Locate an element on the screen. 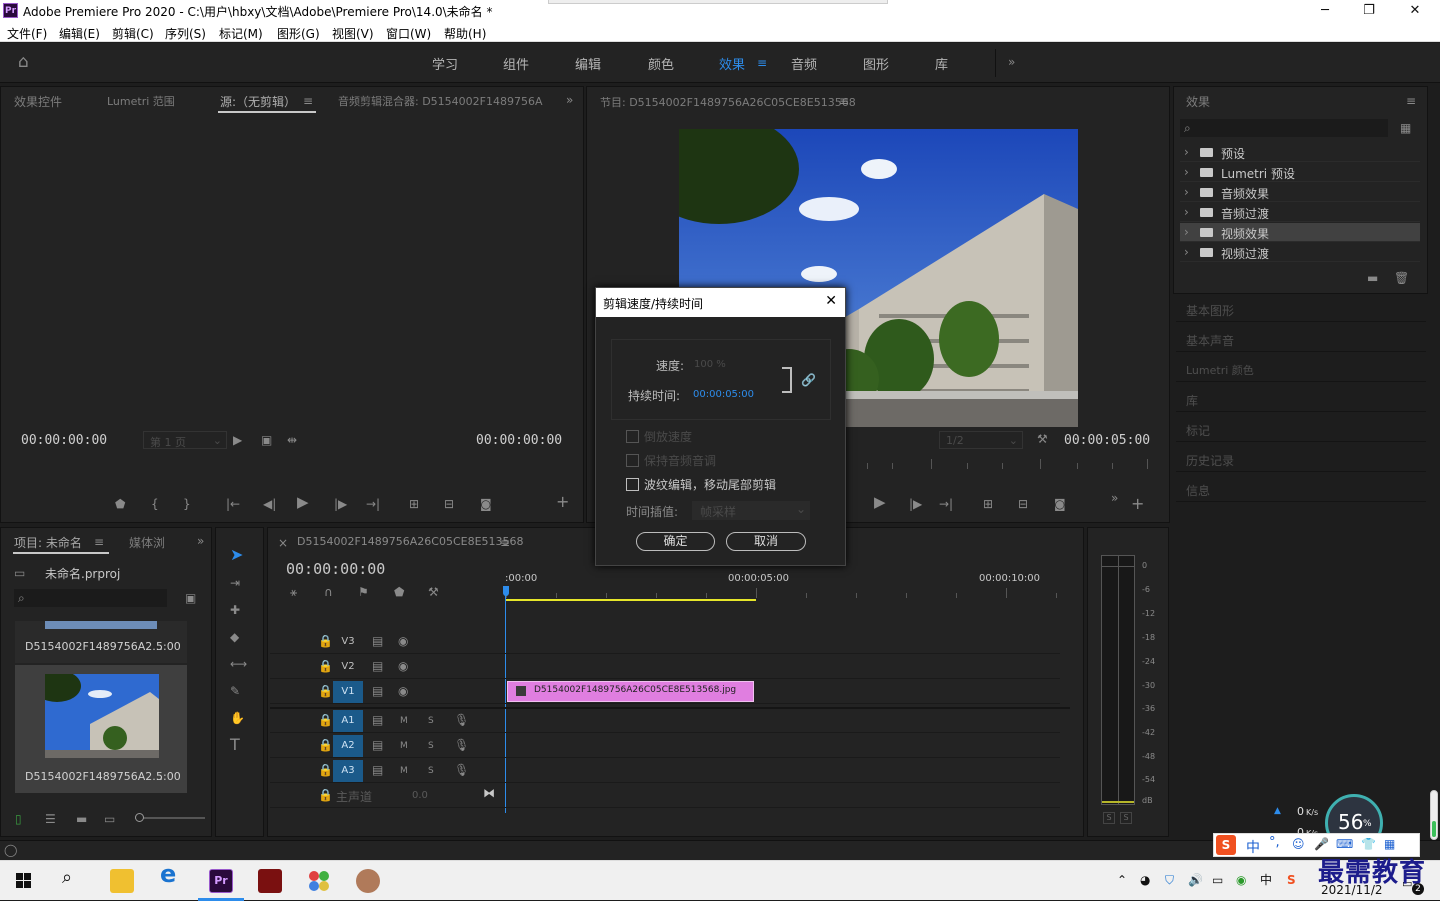 Image resolution: width=1440 pixels, height=901 pixels. more-workspaces-icon: » is located at coordinates (1011, 62).